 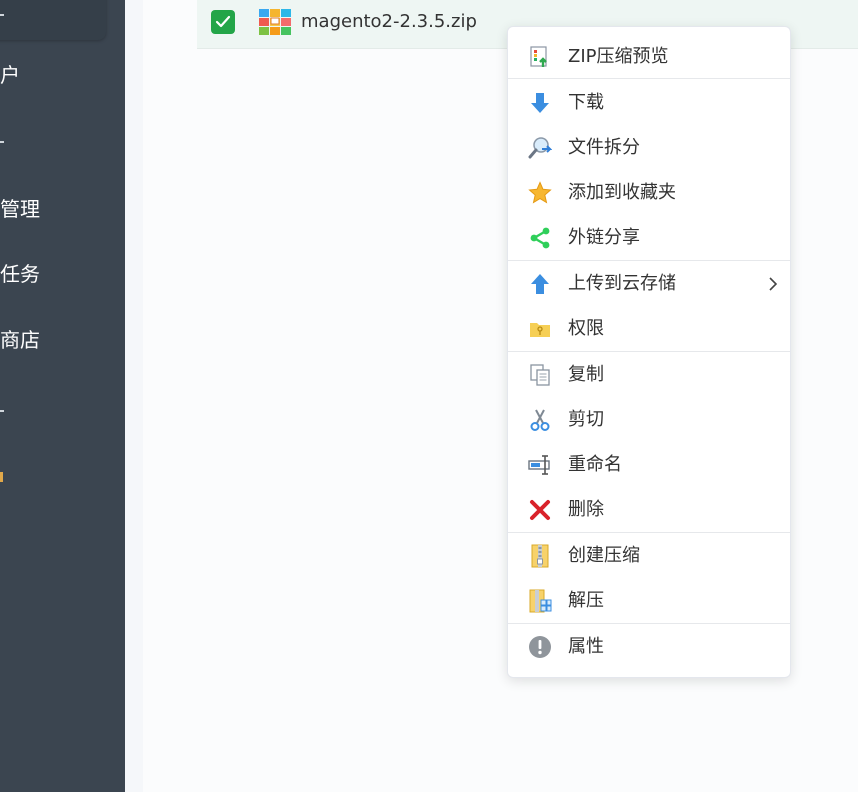 What do you see at coordinates (586, 419) in the screenshot?
I see `menu-item-label: 剪切` at bounding box center [586, 419].